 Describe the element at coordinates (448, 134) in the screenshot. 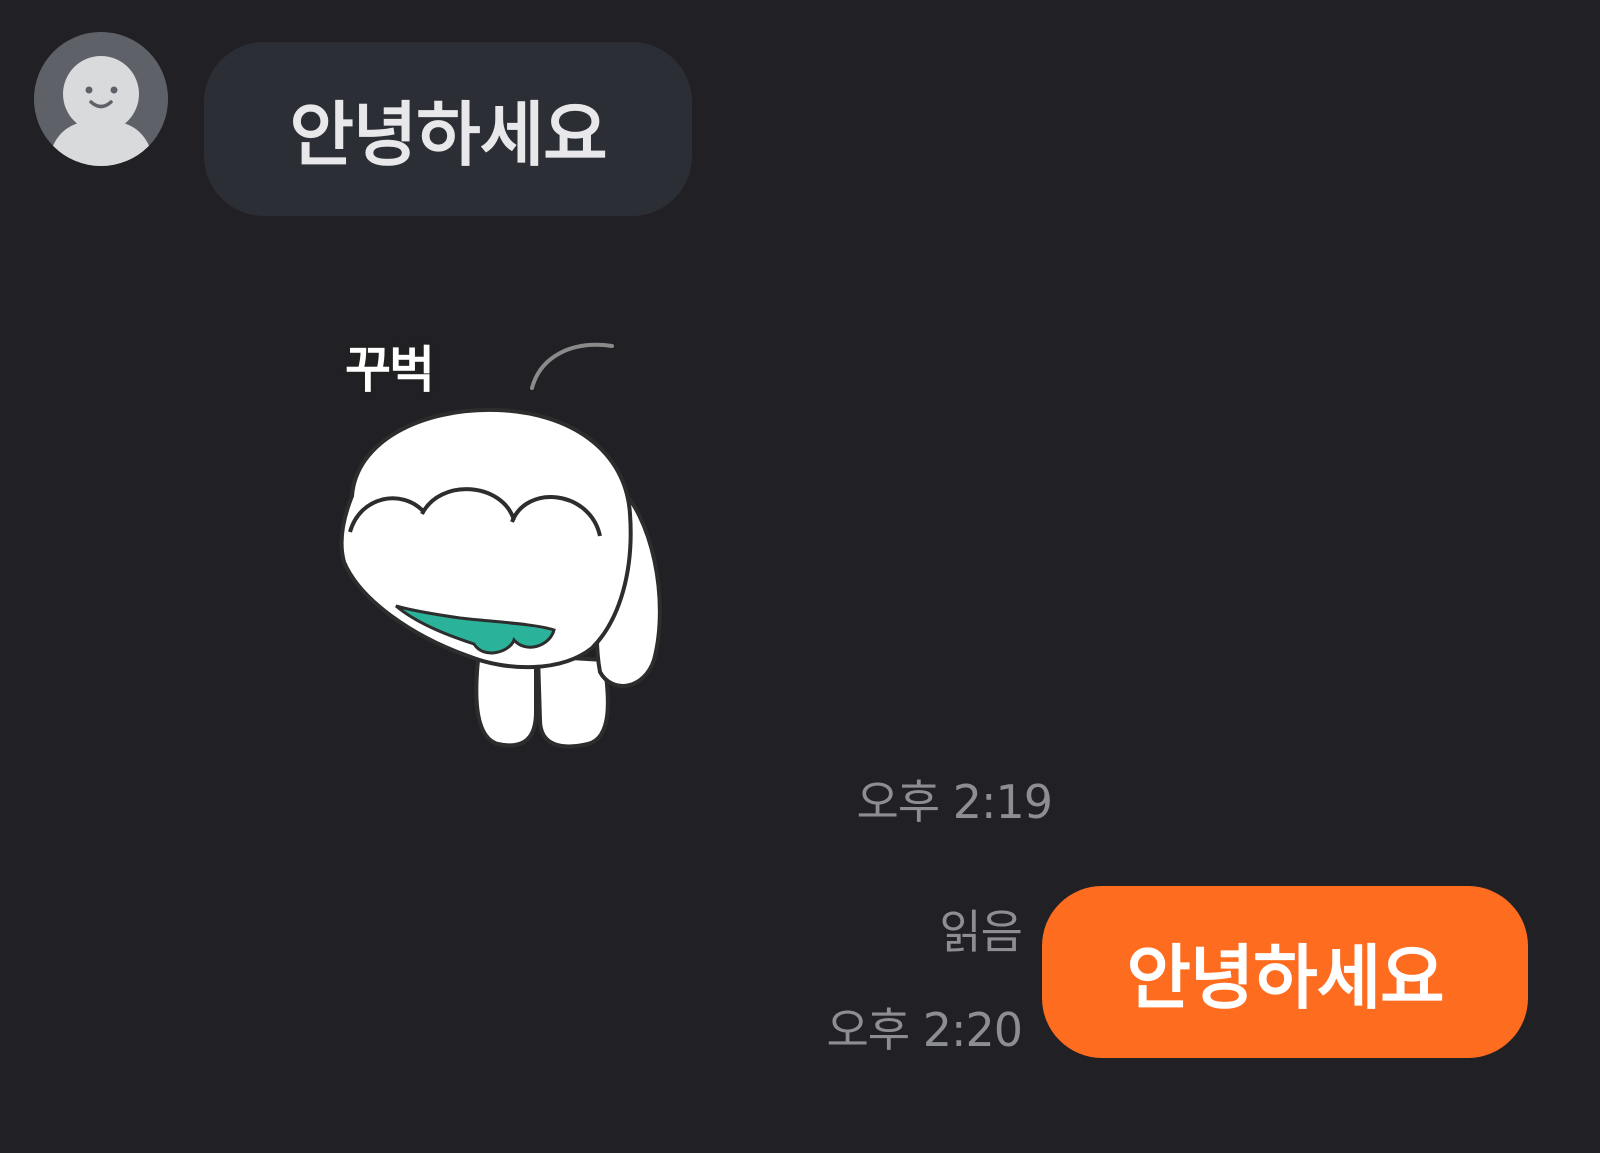

I see `received-message-text: 안녕하세요` at that location.